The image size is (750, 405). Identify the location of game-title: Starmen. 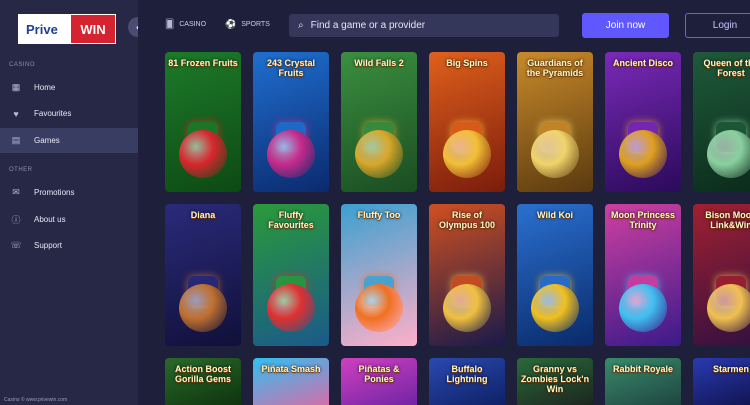
(730, 369).